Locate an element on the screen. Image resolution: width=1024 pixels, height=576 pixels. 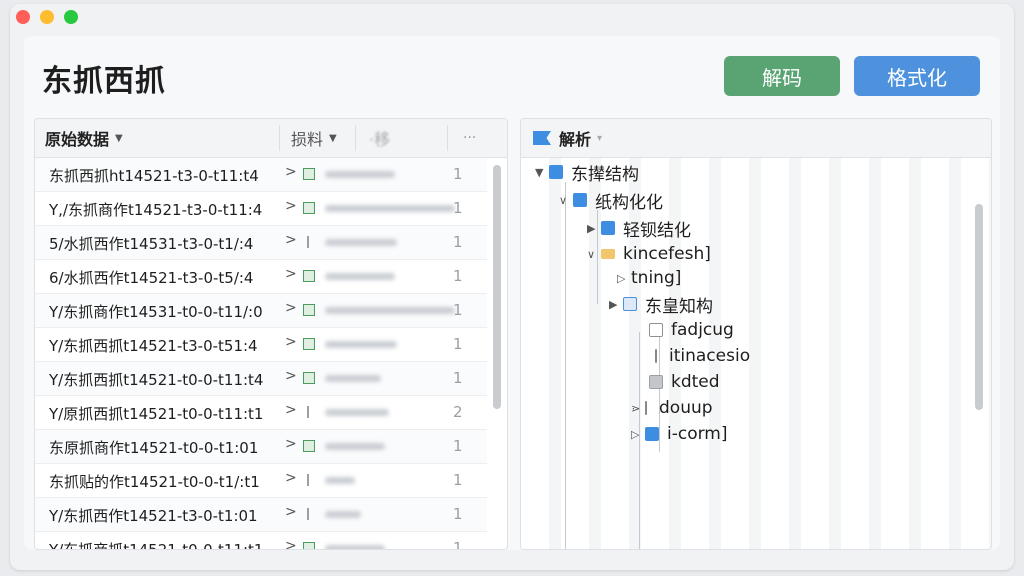
tree-node: ∨ kincefesh] is located at coordinates (649, 254).